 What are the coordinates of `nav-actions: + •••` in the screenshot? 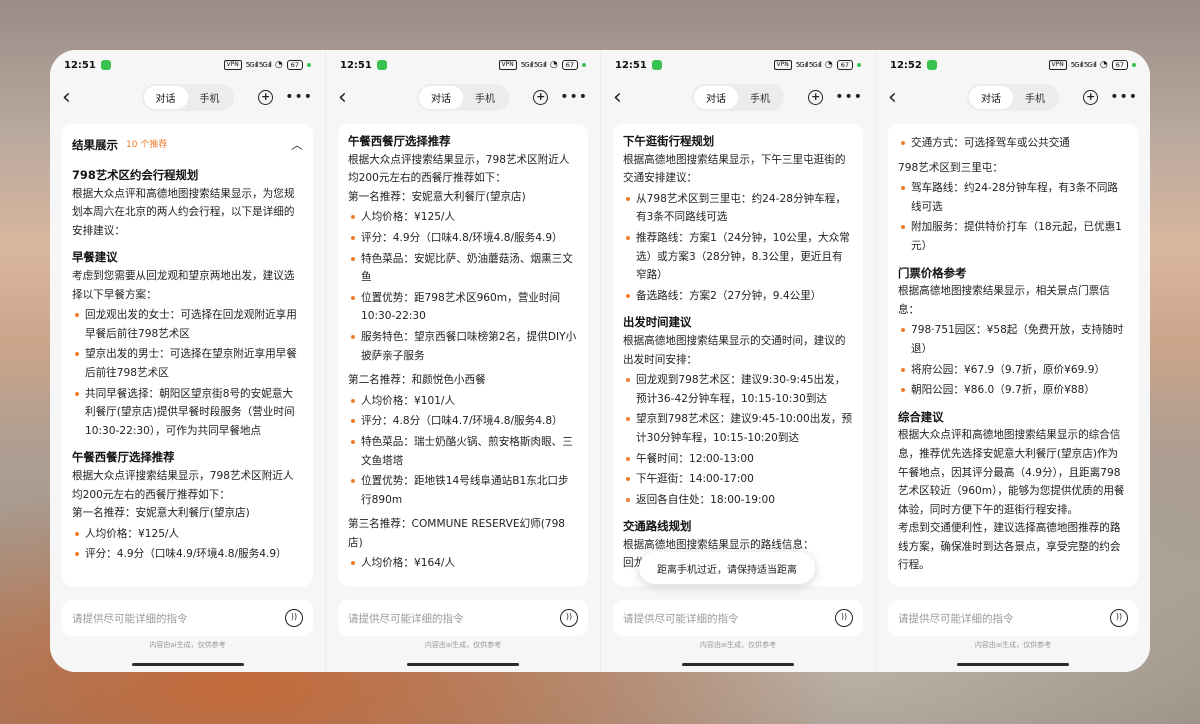 It's located at (560, 97).